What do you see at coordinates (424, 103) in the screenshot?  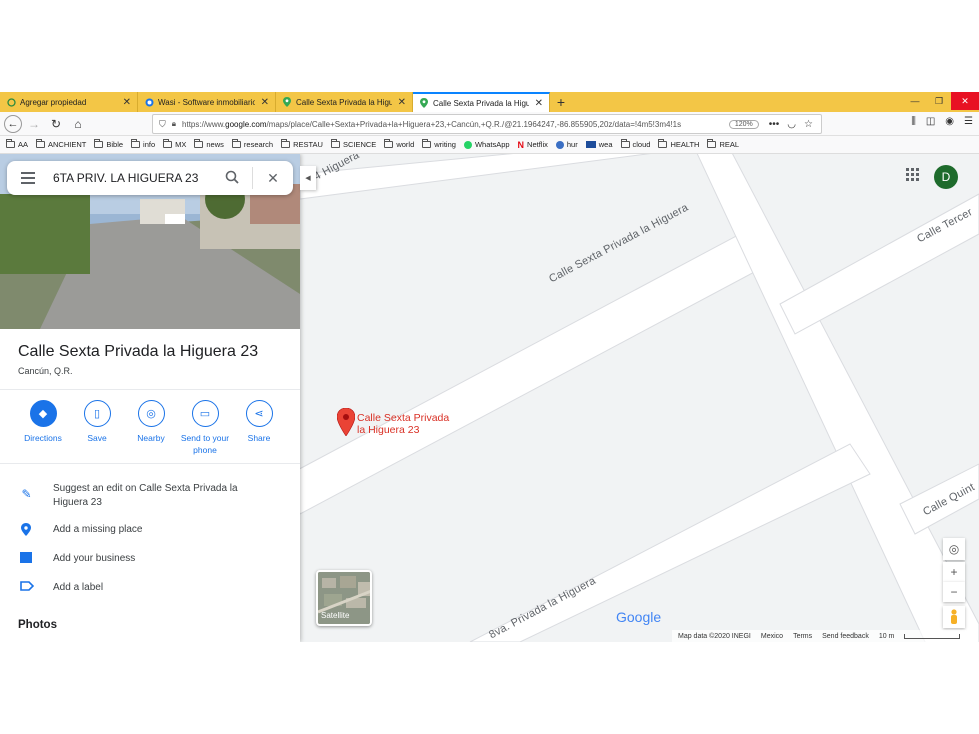 I see `maps-pin-icon` at bounding box center [424, 103].